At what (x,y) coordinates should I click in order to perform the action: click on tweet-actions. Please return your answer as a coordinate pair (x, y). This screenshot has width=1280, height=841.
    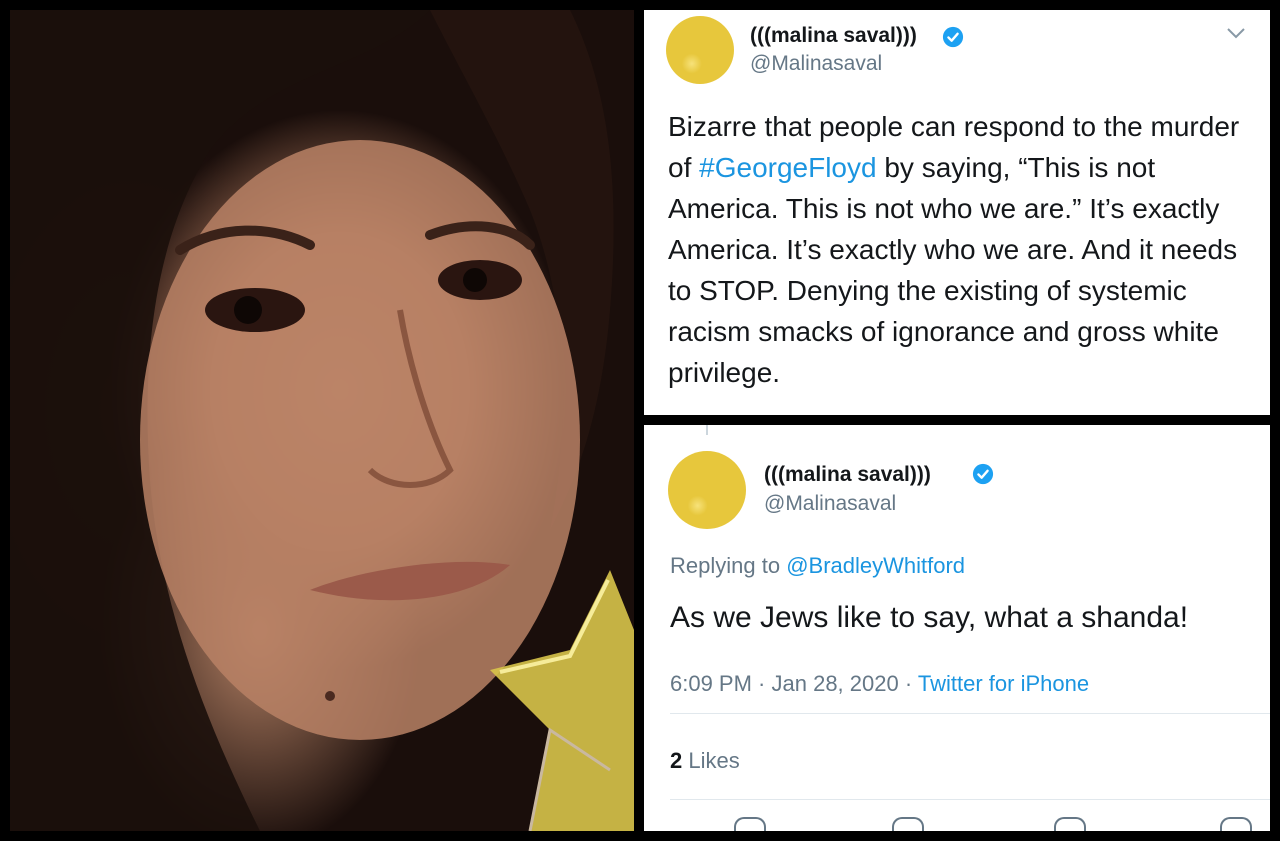
    Looking at the image, I should click on (988, 824).